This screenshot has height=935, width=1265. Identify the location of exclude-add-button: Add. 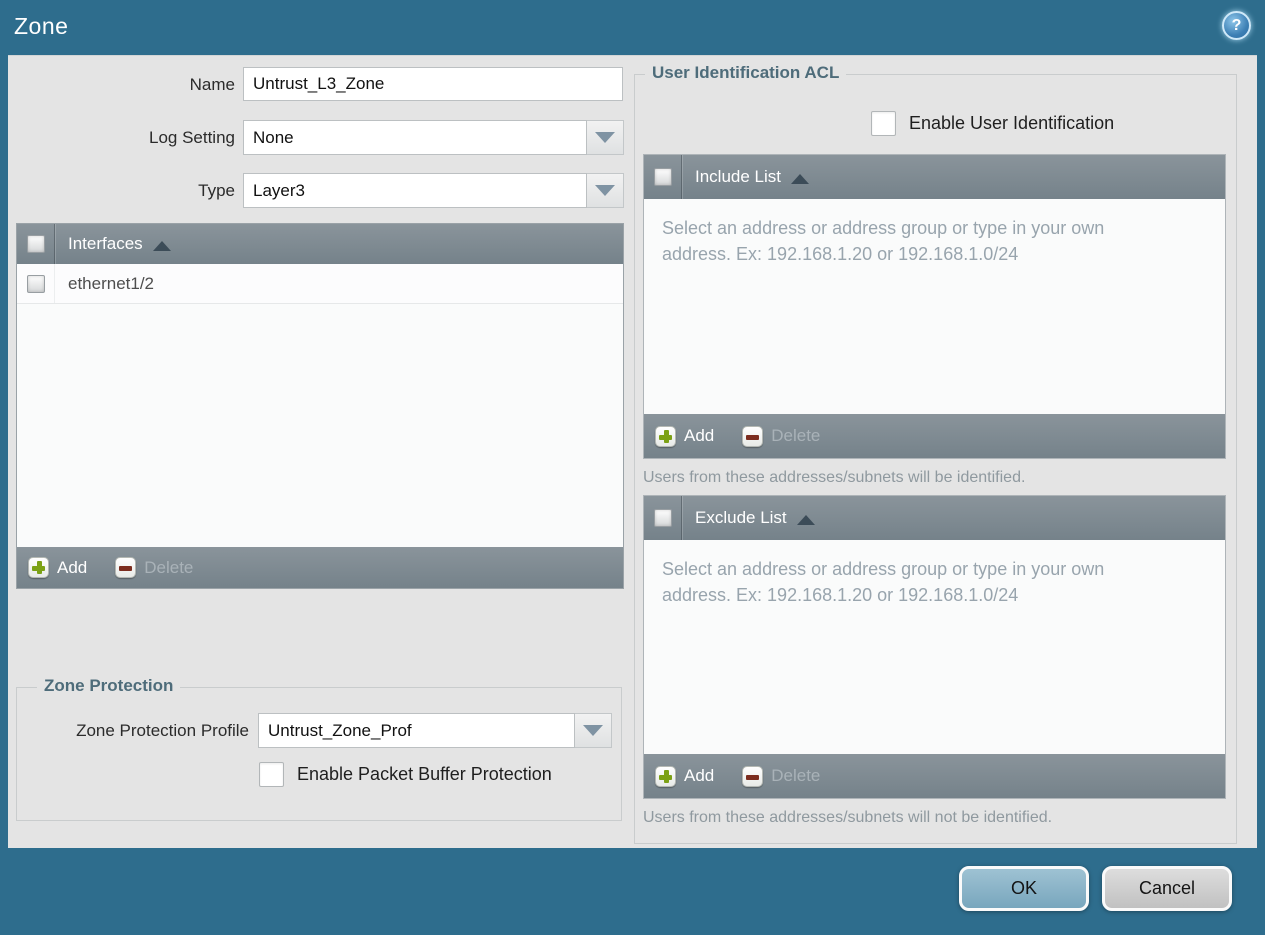
(685, 776).